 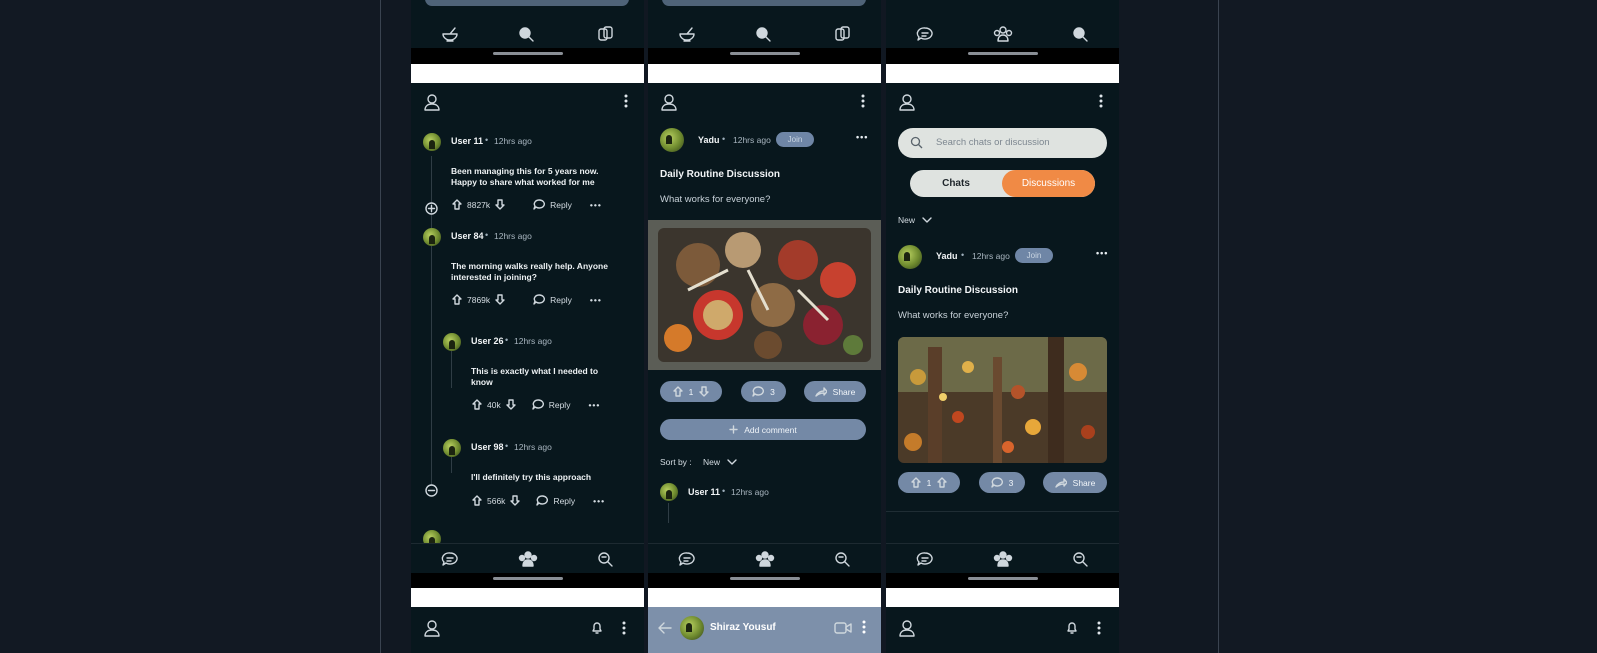 What do you see at coordinates (487, 341) in the screenshot?
I see `comment-username: User 26` at bounding box center [487, 341].